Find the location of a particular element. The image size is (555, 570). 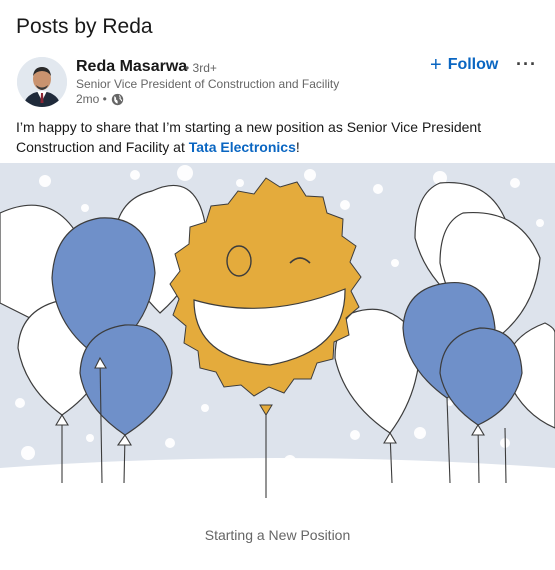

avatar-photo is located at coordinates (42, 82).